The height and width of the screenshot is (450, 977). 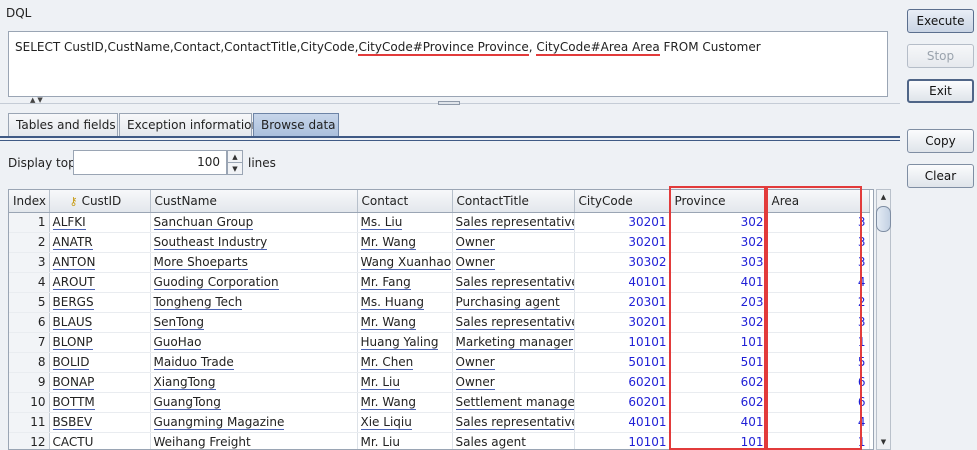 What do you see at coordinates (29, 222) in the screenshot?
I see `cell-index: 1` at bounding box center [29, 222].